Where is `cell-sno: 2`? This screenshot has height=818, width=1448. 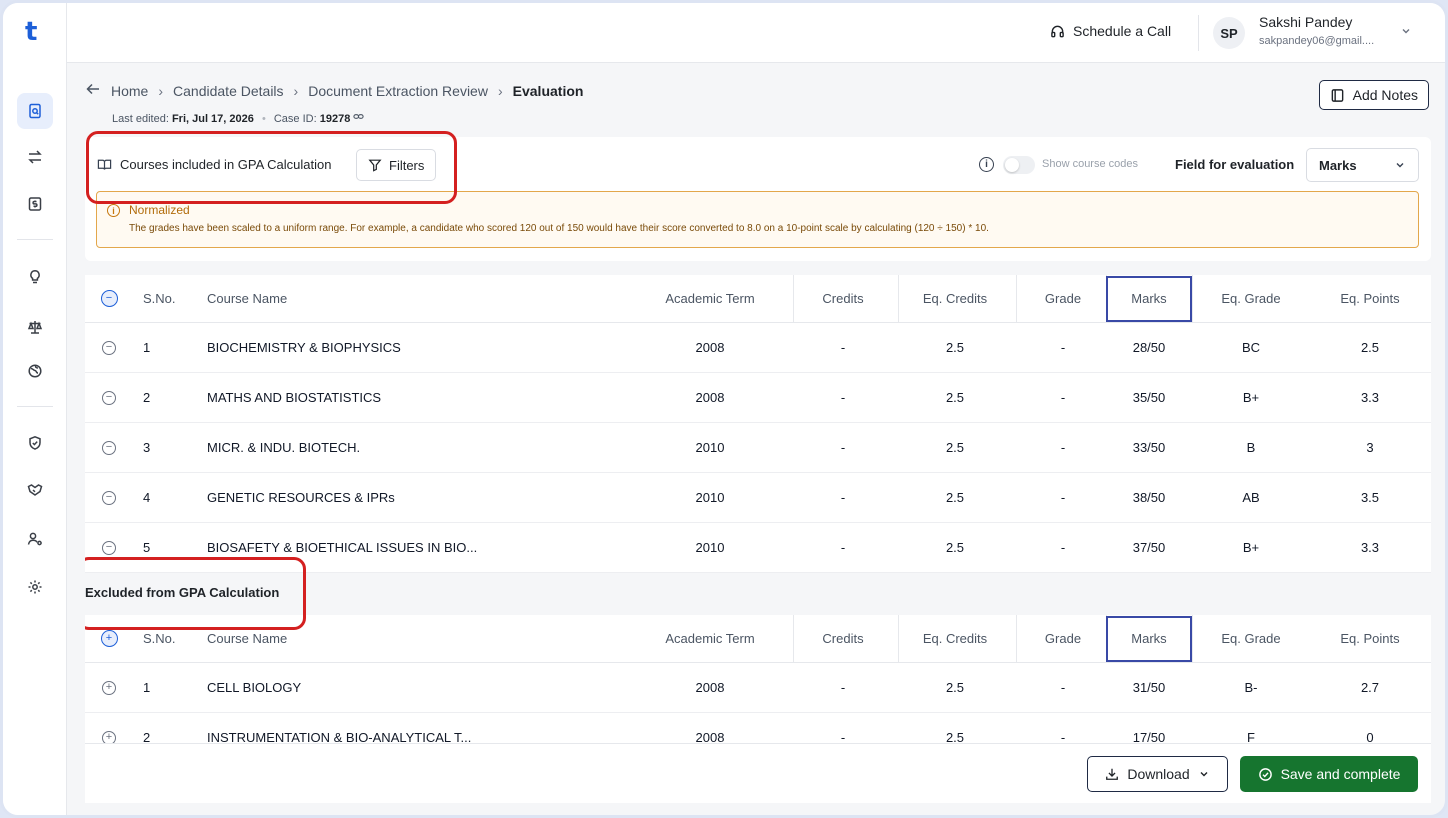 cell-sno: 2 is located at coordinates (147, 397).